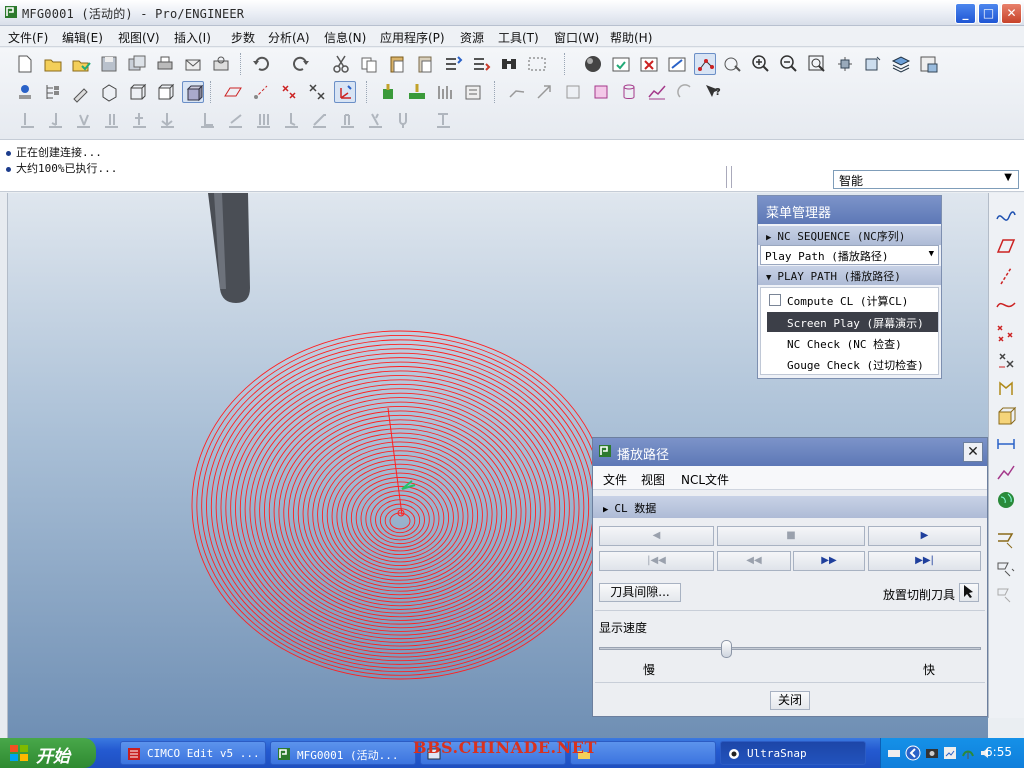 This screenshot has width=1024, height=768. I want to click on tool-step-11-icon, so click(319, 120).